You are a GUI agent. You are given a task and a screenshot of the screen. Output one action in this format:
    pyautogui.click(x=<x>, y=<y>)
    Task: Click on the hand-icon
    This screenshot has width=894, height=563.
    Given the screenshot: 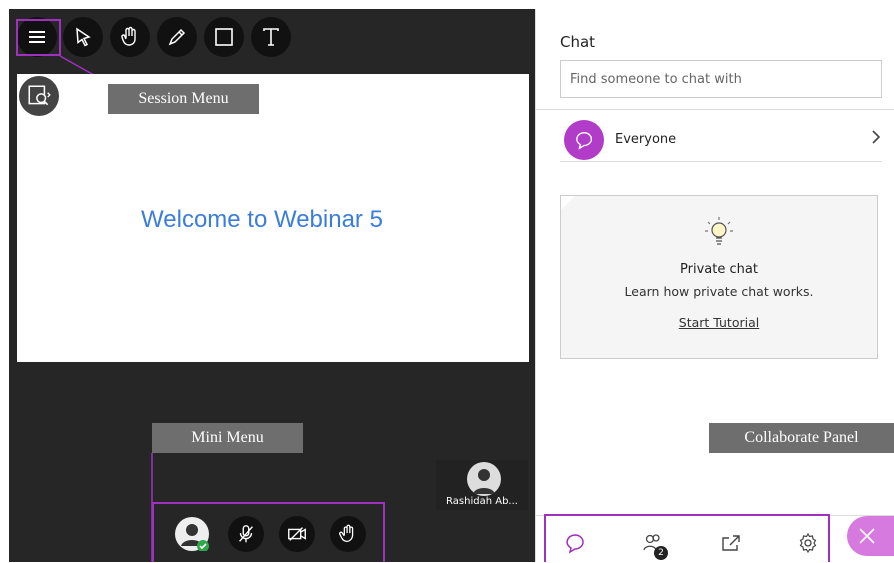 What is the action you would take?
    pyautogui.click(x=128, y=36)
    